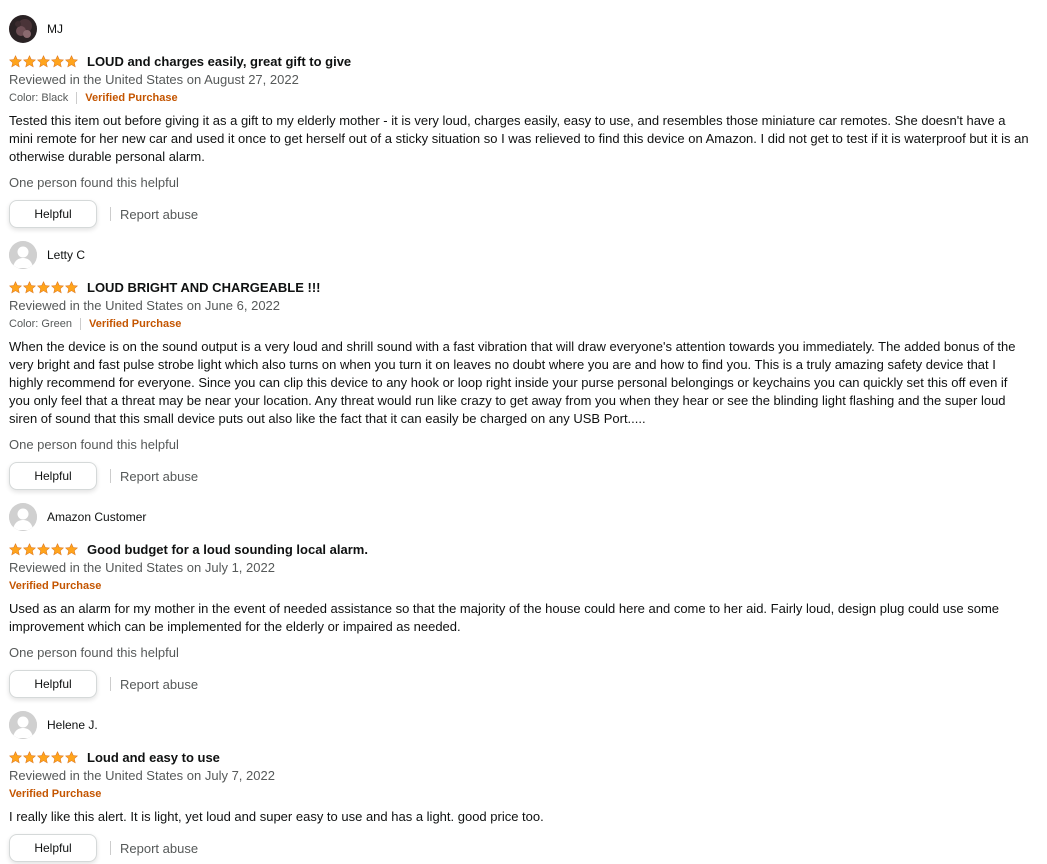 The image size is (1047, 864). Describe the element at coordinates (40, 324) in the screenshot. I see `product-color: Color: Green` at that location.